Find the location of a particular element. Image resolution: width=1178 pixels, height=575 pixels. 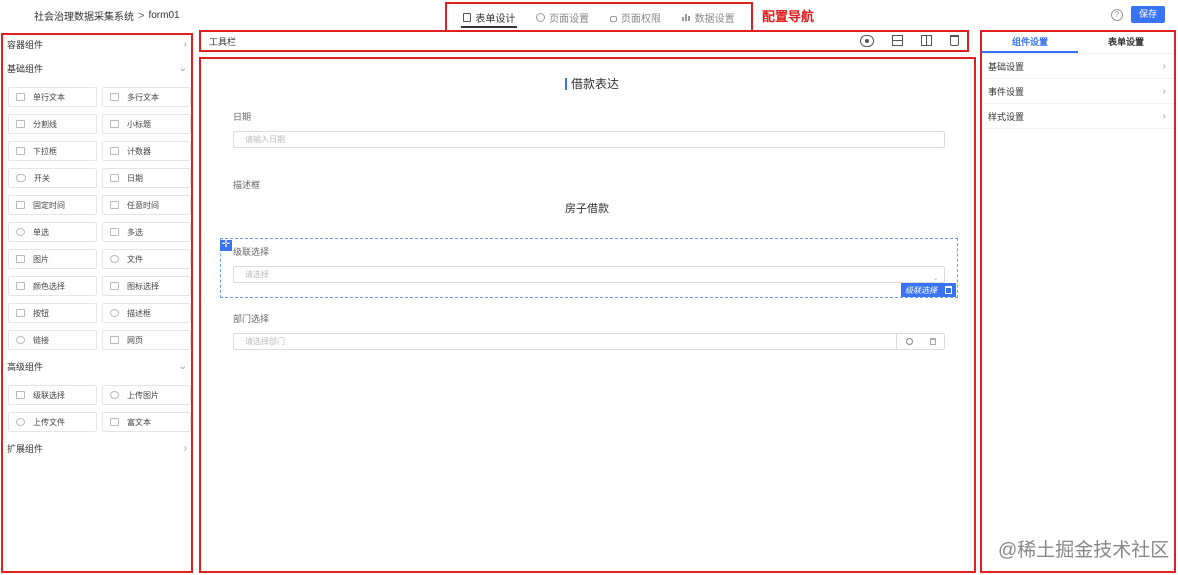

paperclip-icon is located at coordinates (114, 259).